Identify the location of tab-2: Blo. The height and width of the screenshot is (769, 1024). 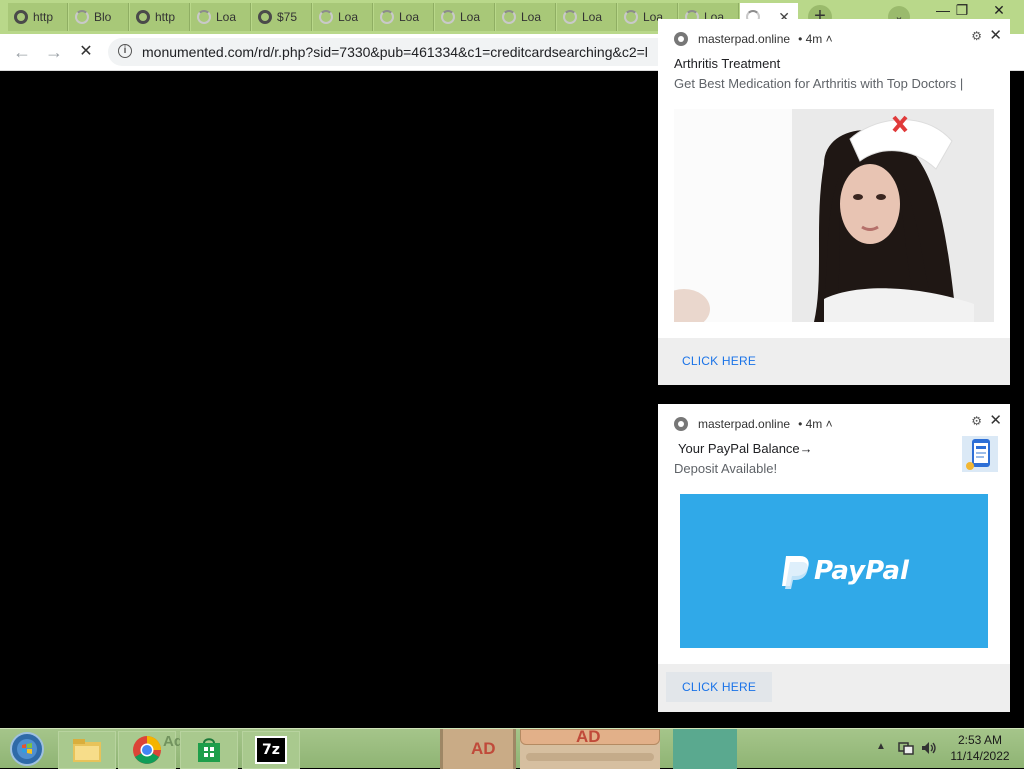
(99, 17).